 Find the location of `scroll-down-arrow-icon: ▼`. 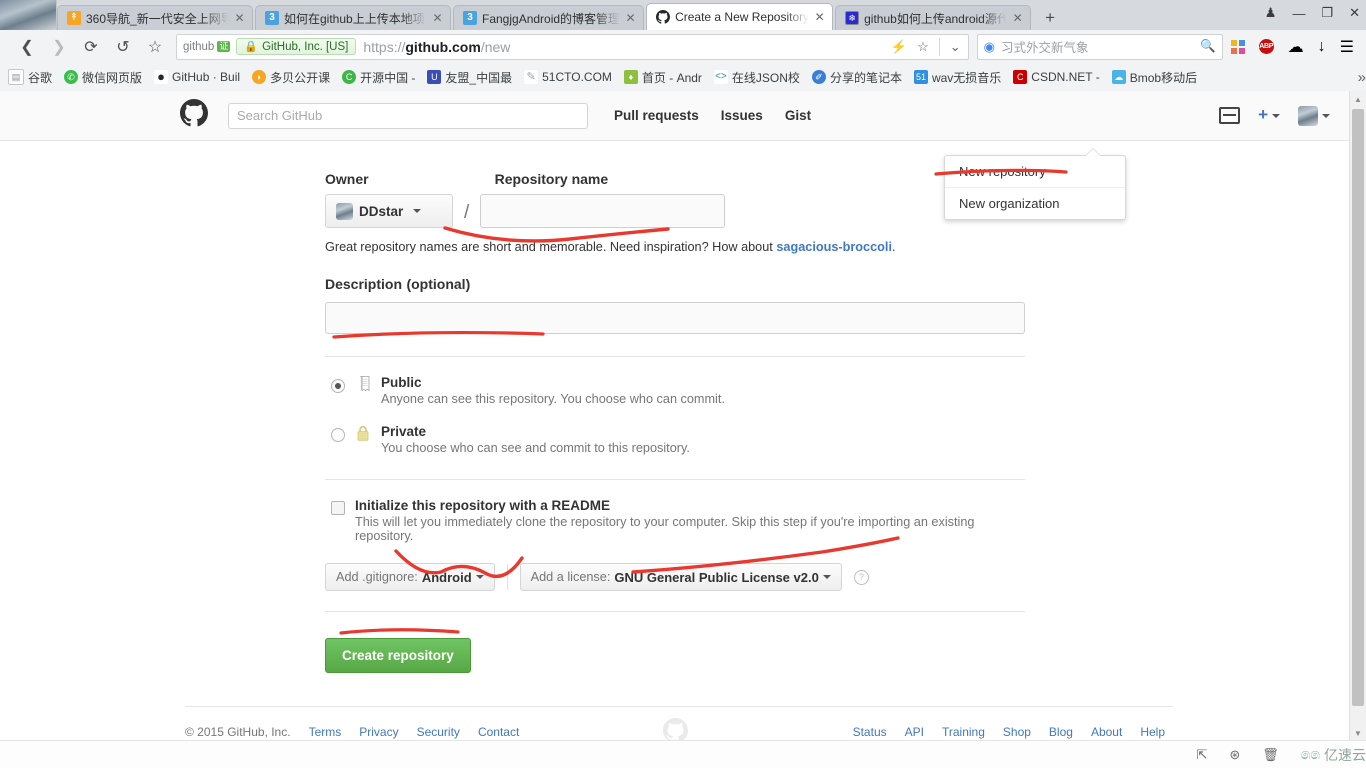

scroll-down-arrow-icon: ▼ is located at coordinates (1358, 733).